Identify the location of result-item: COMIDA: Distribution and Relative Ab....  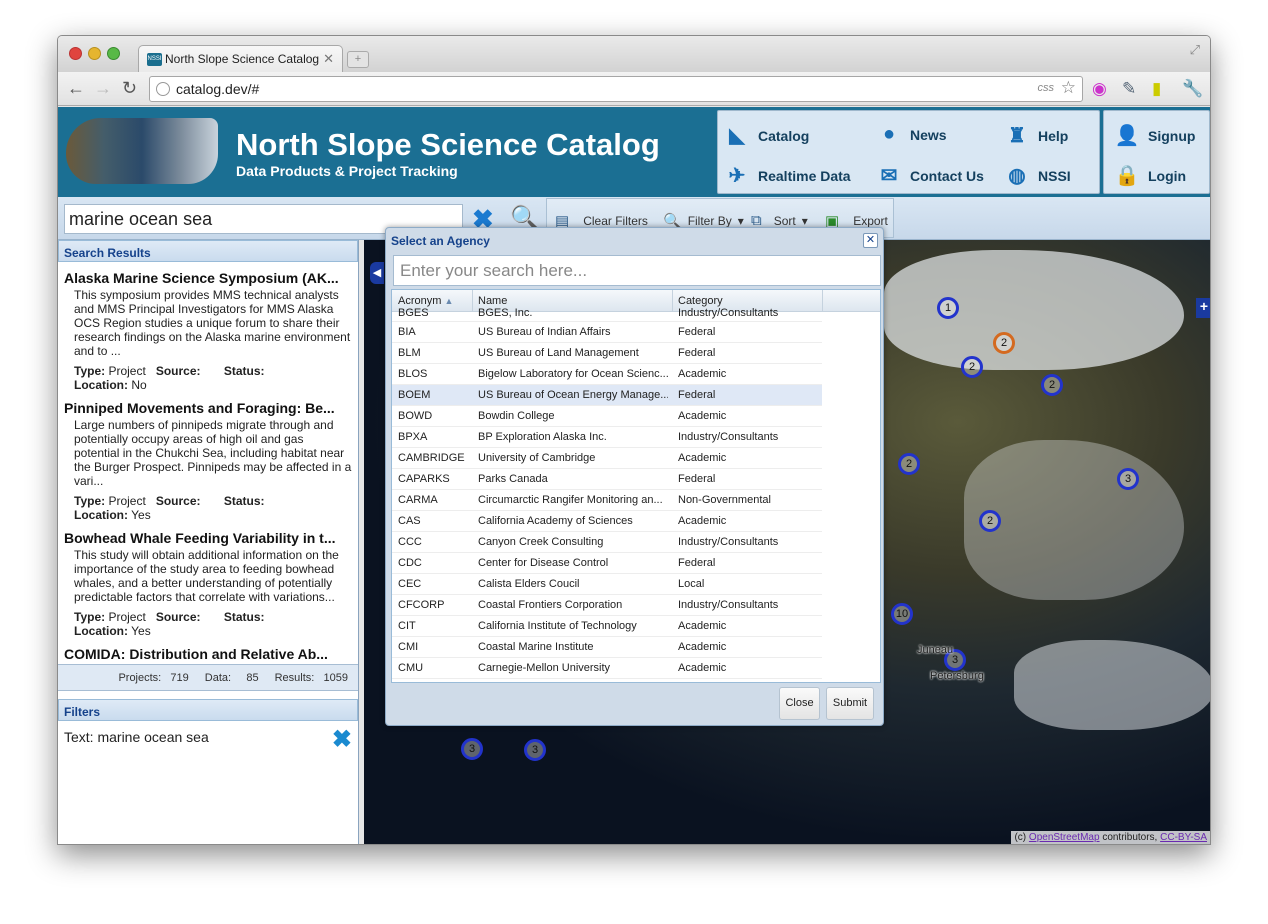
(208, 650).